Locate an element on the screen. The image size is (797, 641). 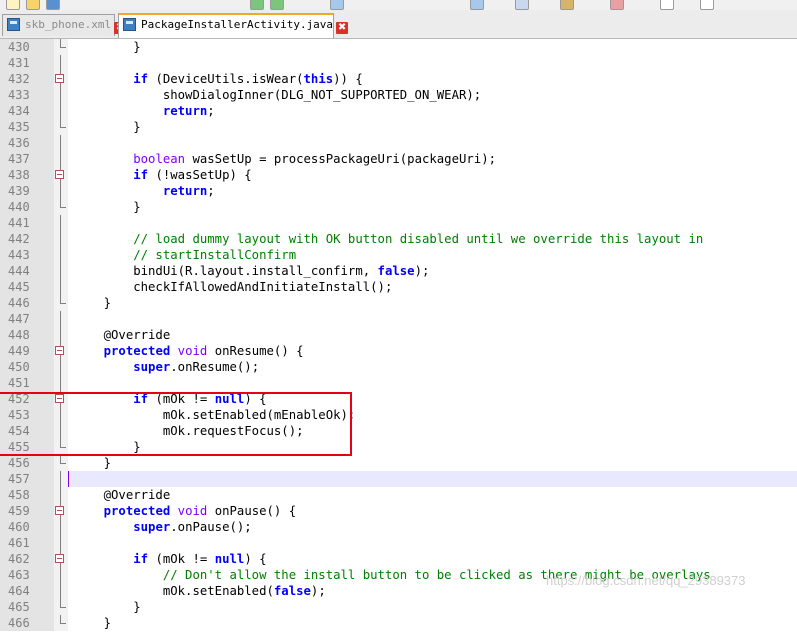
line-number: 440 is located at coordinates (27, 207).